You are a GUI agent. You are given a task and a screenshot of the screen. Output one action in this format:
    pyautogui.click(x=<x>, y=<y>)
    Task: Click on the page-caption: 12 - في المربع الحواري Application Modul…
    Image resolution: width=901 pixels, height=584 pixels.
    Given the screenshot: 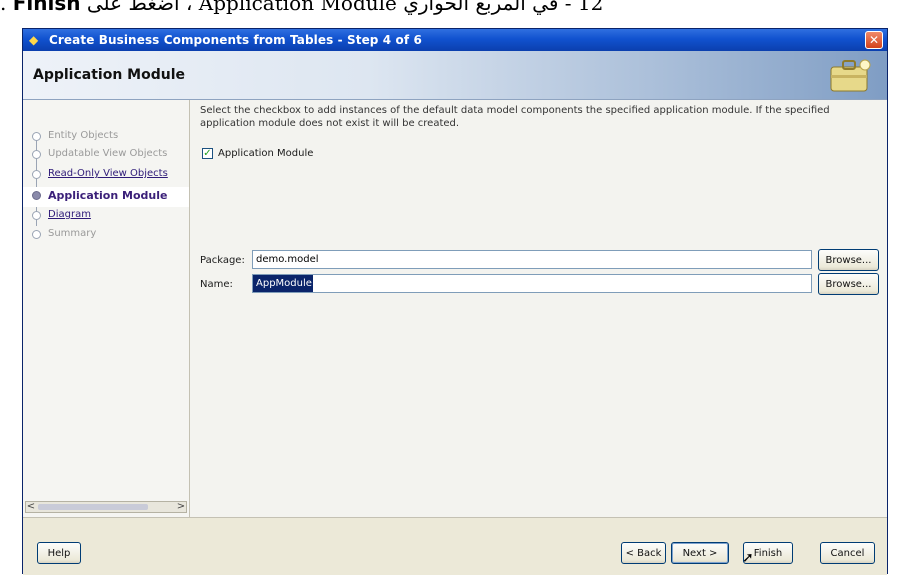 What is the action you would take?
    pyautogui.click(x=302, y=7)
    